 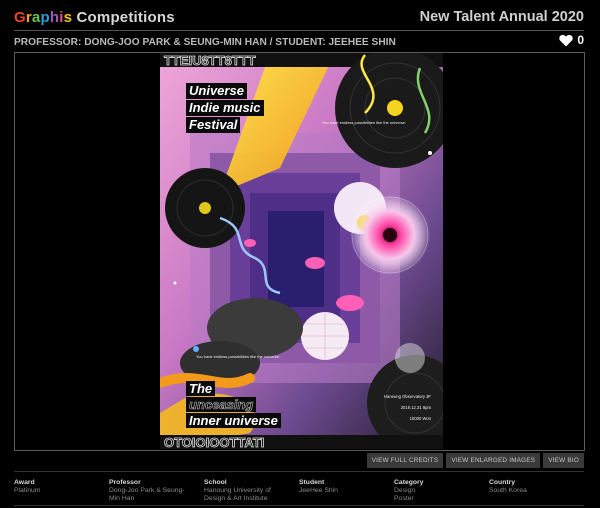 What do you see at coordinates (405, 490) in the screenshot?
I see `info-value: Design` at bounding box center [405, 490].